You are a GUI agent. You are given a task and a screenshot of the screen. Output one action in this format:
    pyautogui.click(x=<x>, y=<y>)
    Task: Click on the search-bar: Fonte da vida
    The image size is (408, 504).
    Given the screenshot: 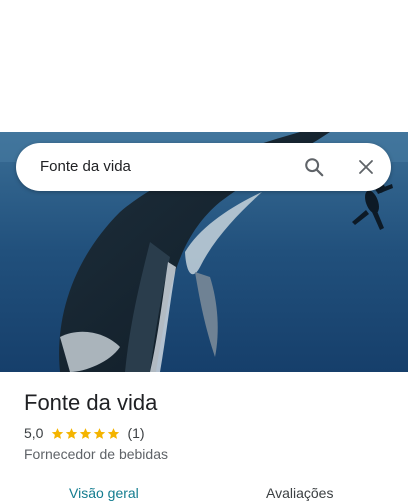 What is the action you would take?
    pyautogui.click(x=203, y=167)
    